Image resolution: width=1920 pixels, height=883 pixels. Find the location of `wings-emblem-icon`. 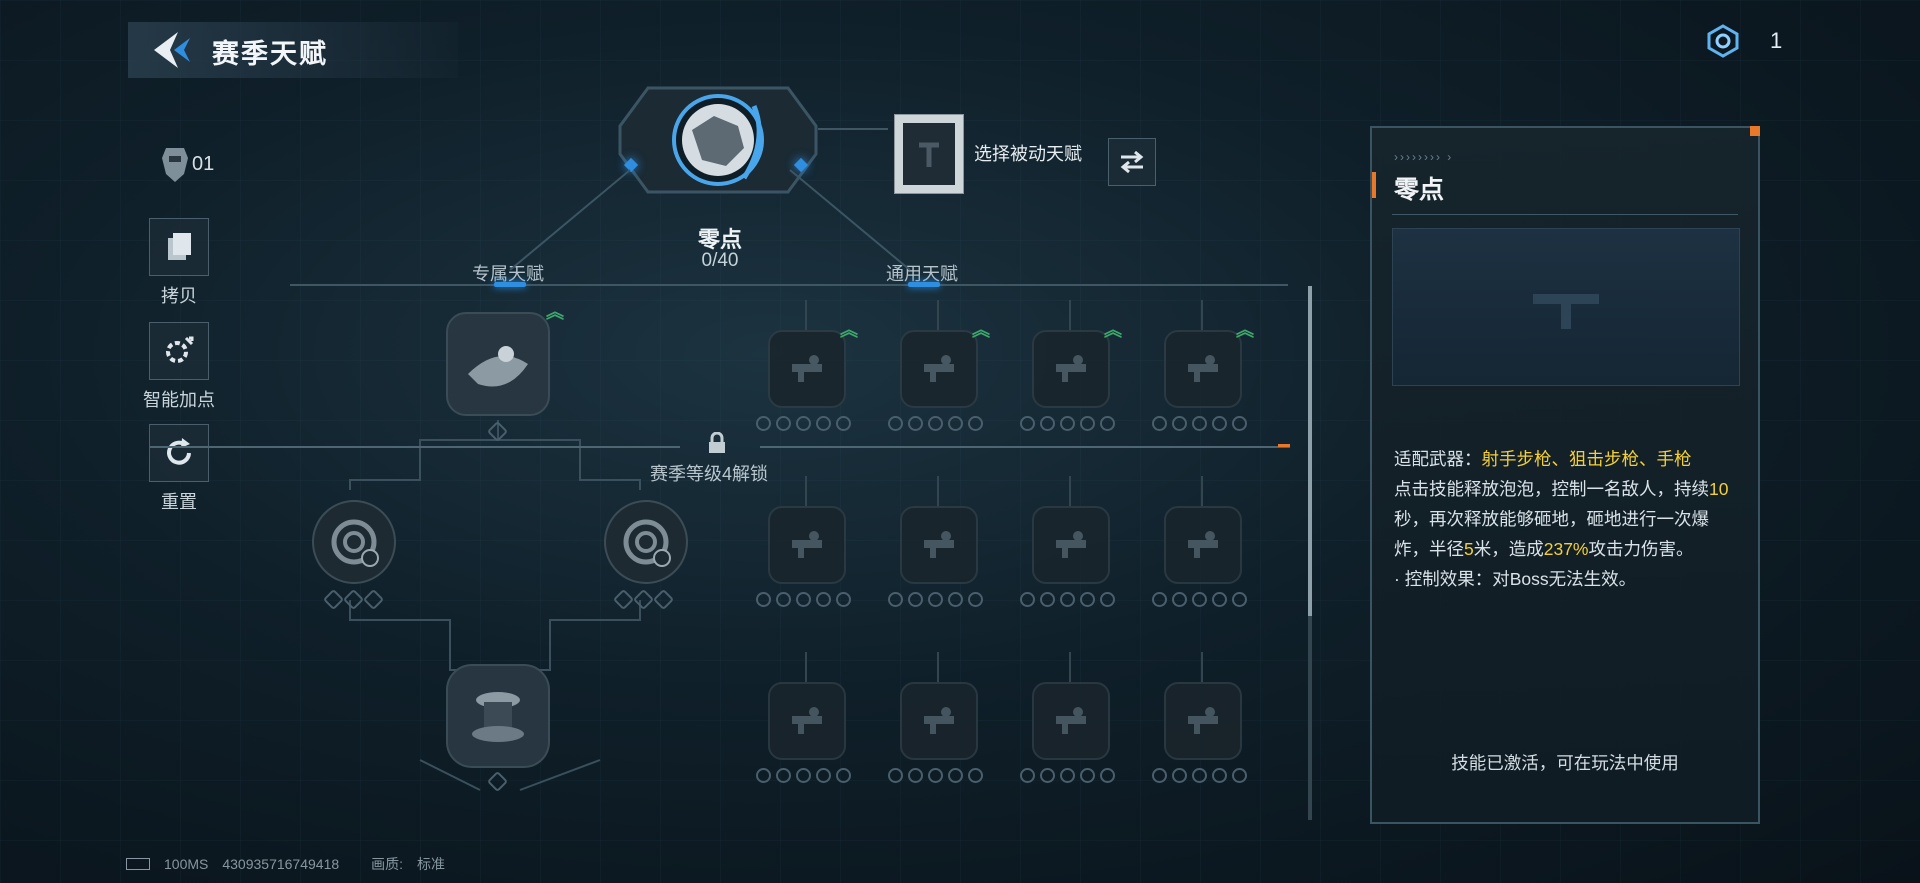

wings-emblem-icon is located at coordinates (1203, 544).